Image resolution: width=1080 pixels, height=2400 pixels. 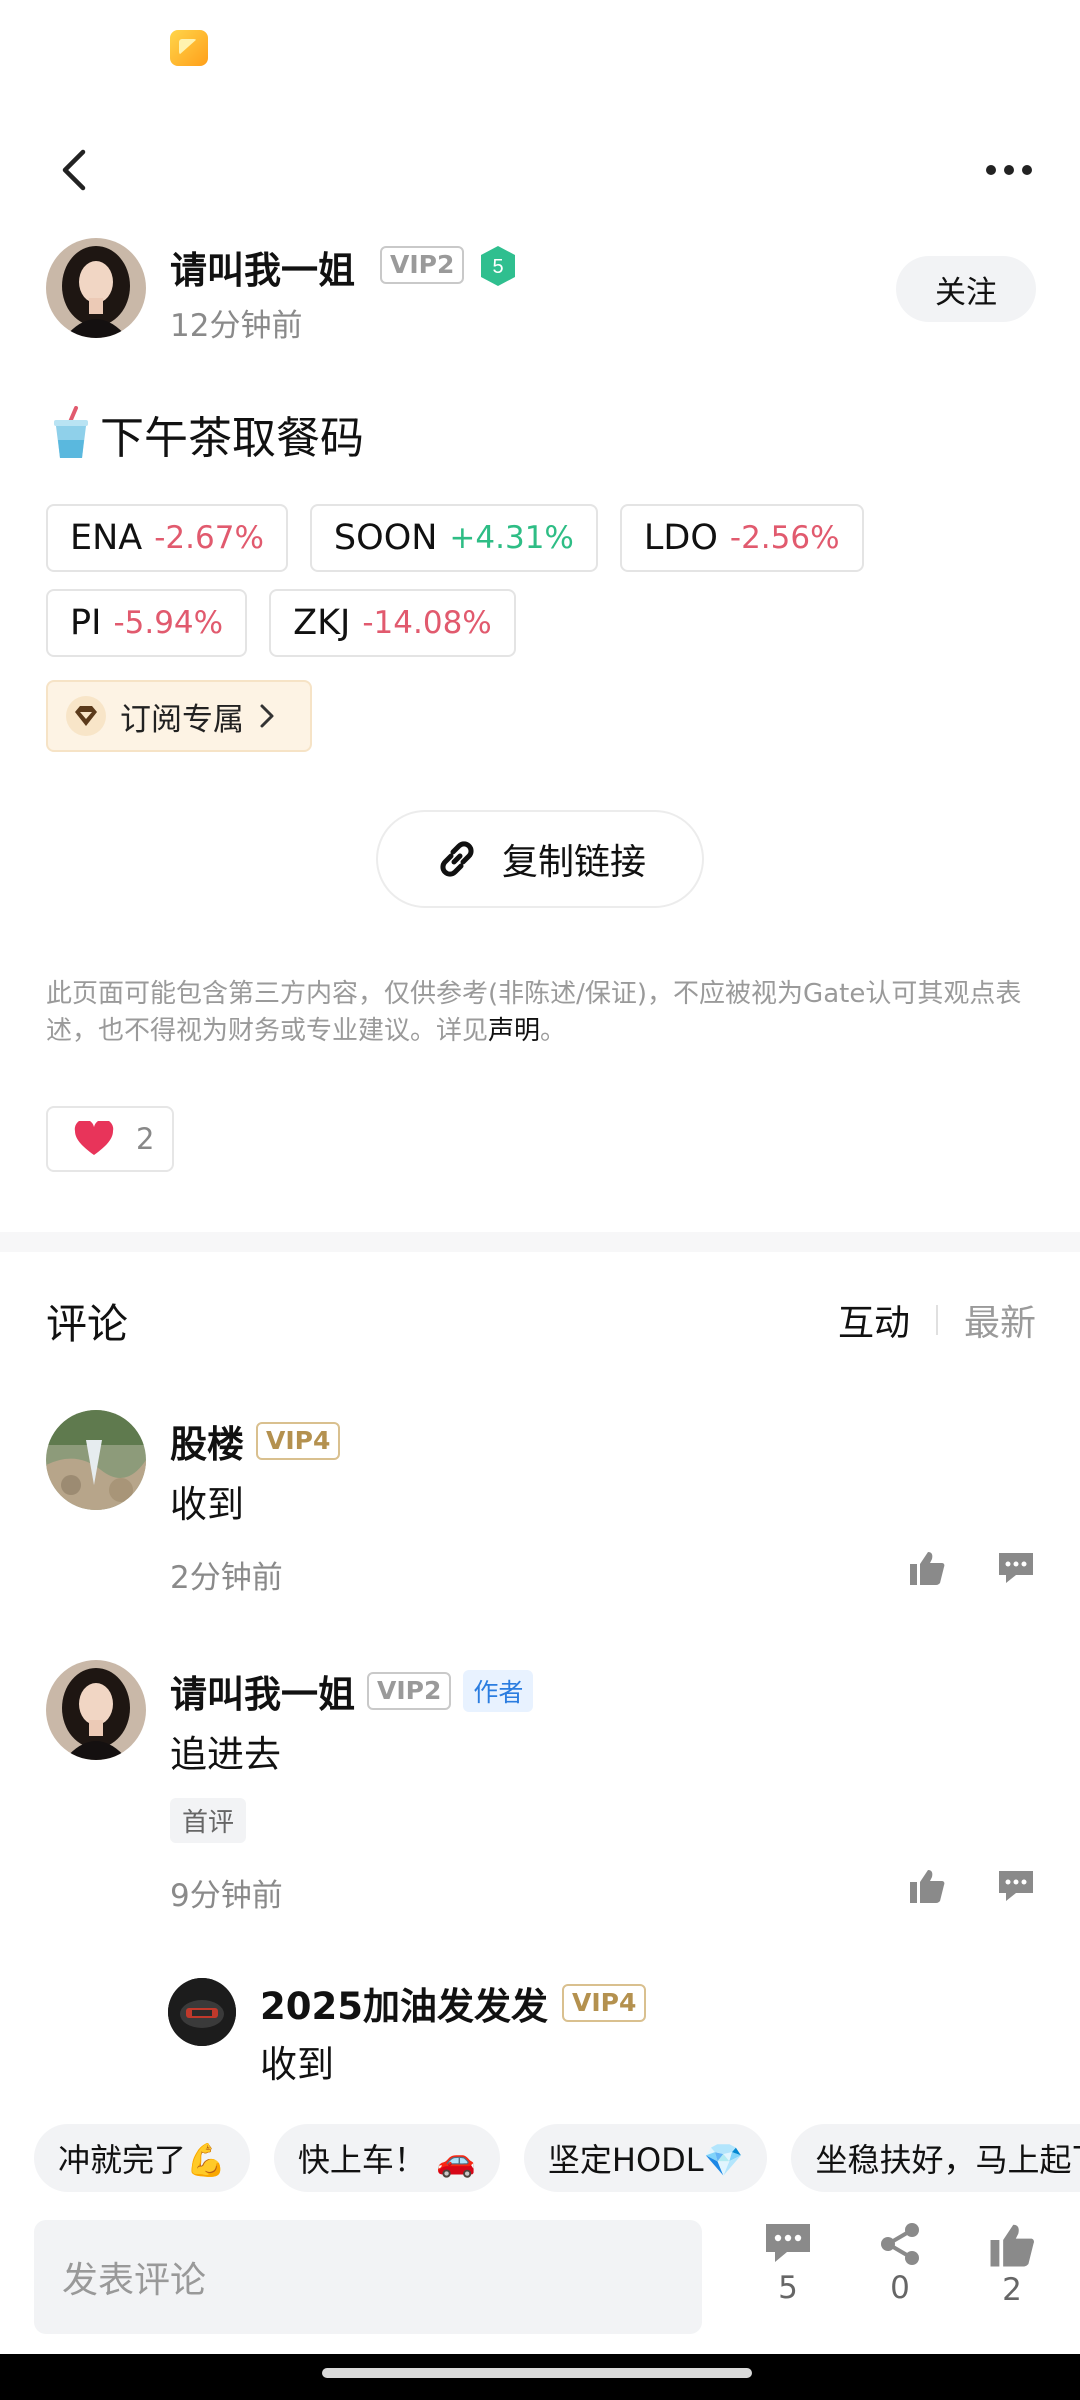 What do you see at coordinates (680, 538) in the screenshot?
I see `ticker-symbol: LDO` at bounding box center [680, 538].